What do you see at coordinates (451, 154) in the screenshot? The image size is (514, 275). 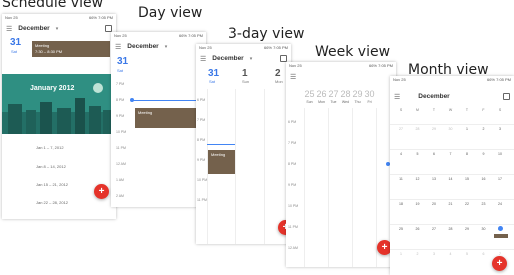 I see `month-day-cell: 7` at bounding box center [451, 154].